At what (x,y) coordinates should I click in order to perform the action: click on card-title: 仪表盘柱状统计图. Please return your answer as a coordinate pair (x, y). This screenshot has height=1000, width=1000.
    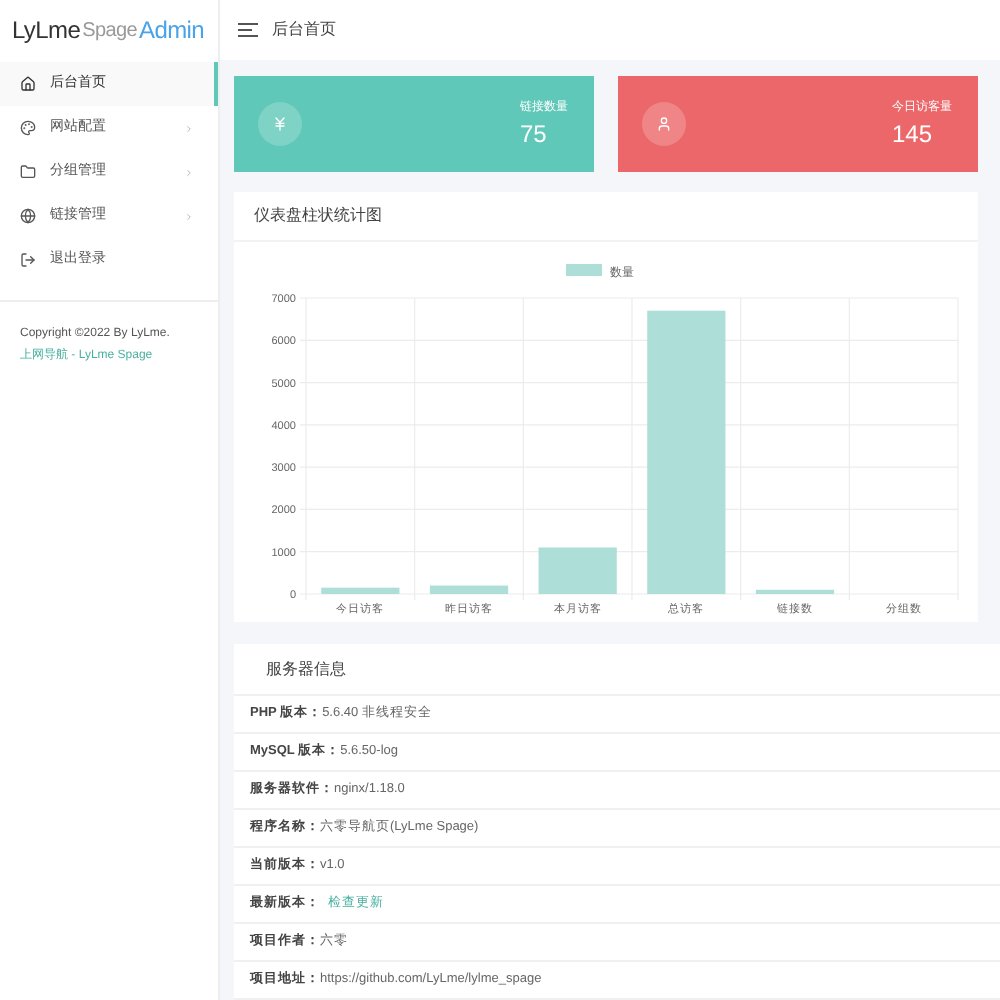
    Looking at the image, I should click on (318, 216).